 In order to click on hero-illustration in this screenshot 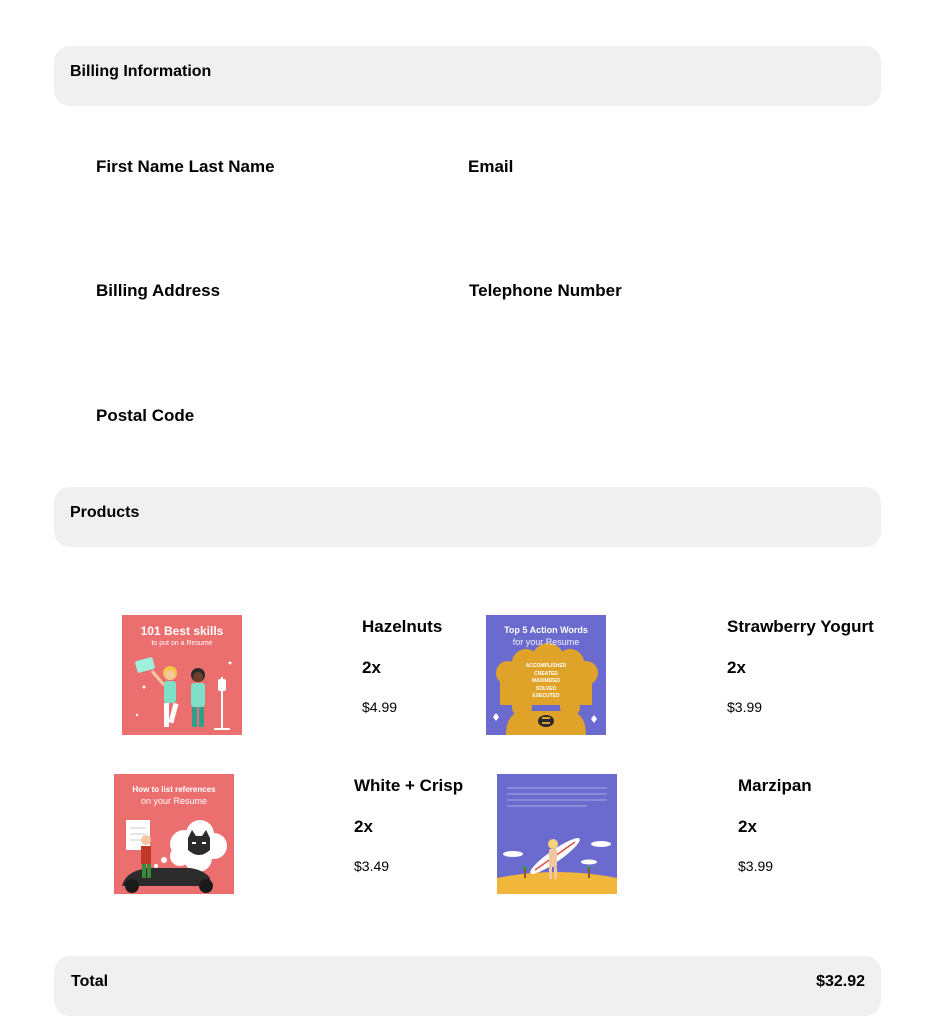, I will do `click(174, 856)`.